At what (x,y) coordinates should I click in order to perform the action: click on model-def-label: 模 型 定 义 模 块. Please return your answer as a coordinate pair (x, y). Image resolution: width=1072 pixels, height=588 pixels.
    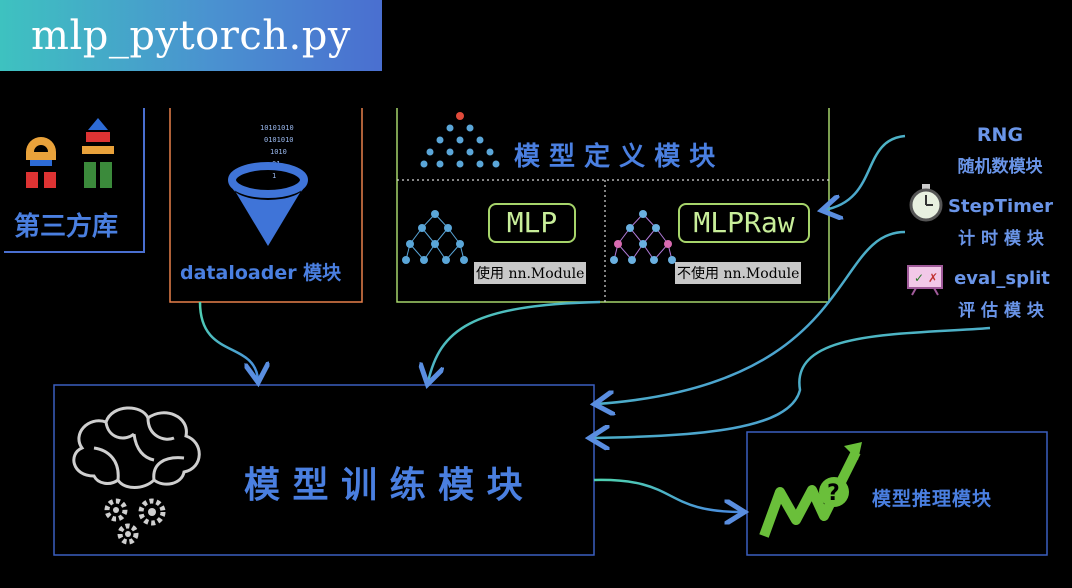
    Looking at the image, I should click on (615, 157).